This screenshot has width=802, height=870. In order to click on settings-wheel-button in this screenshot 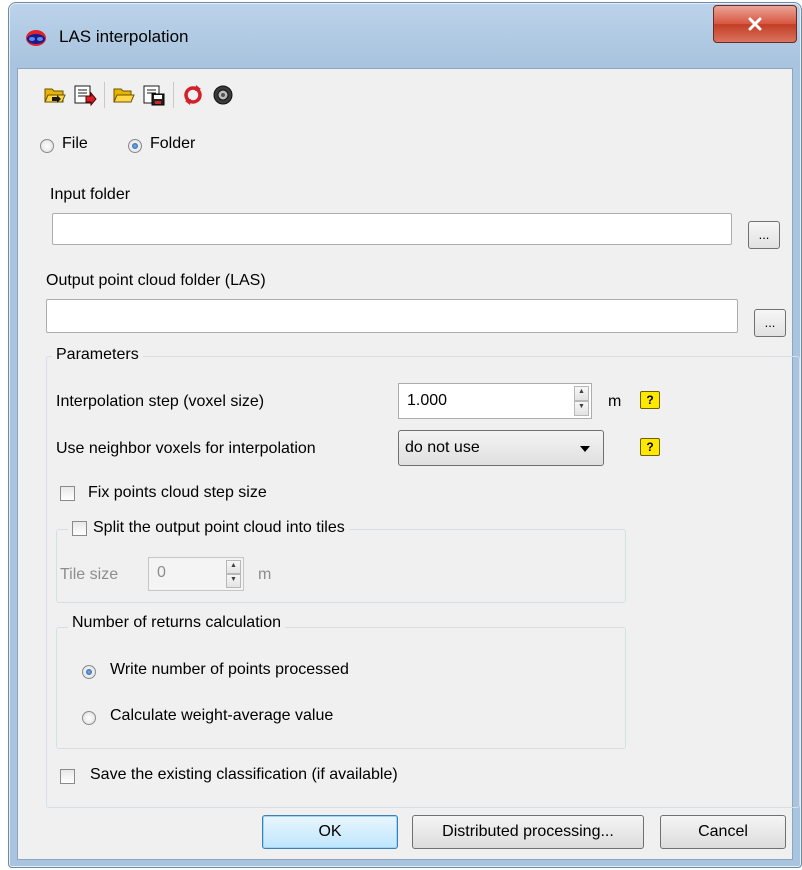, I will do `click(223, 95)`.